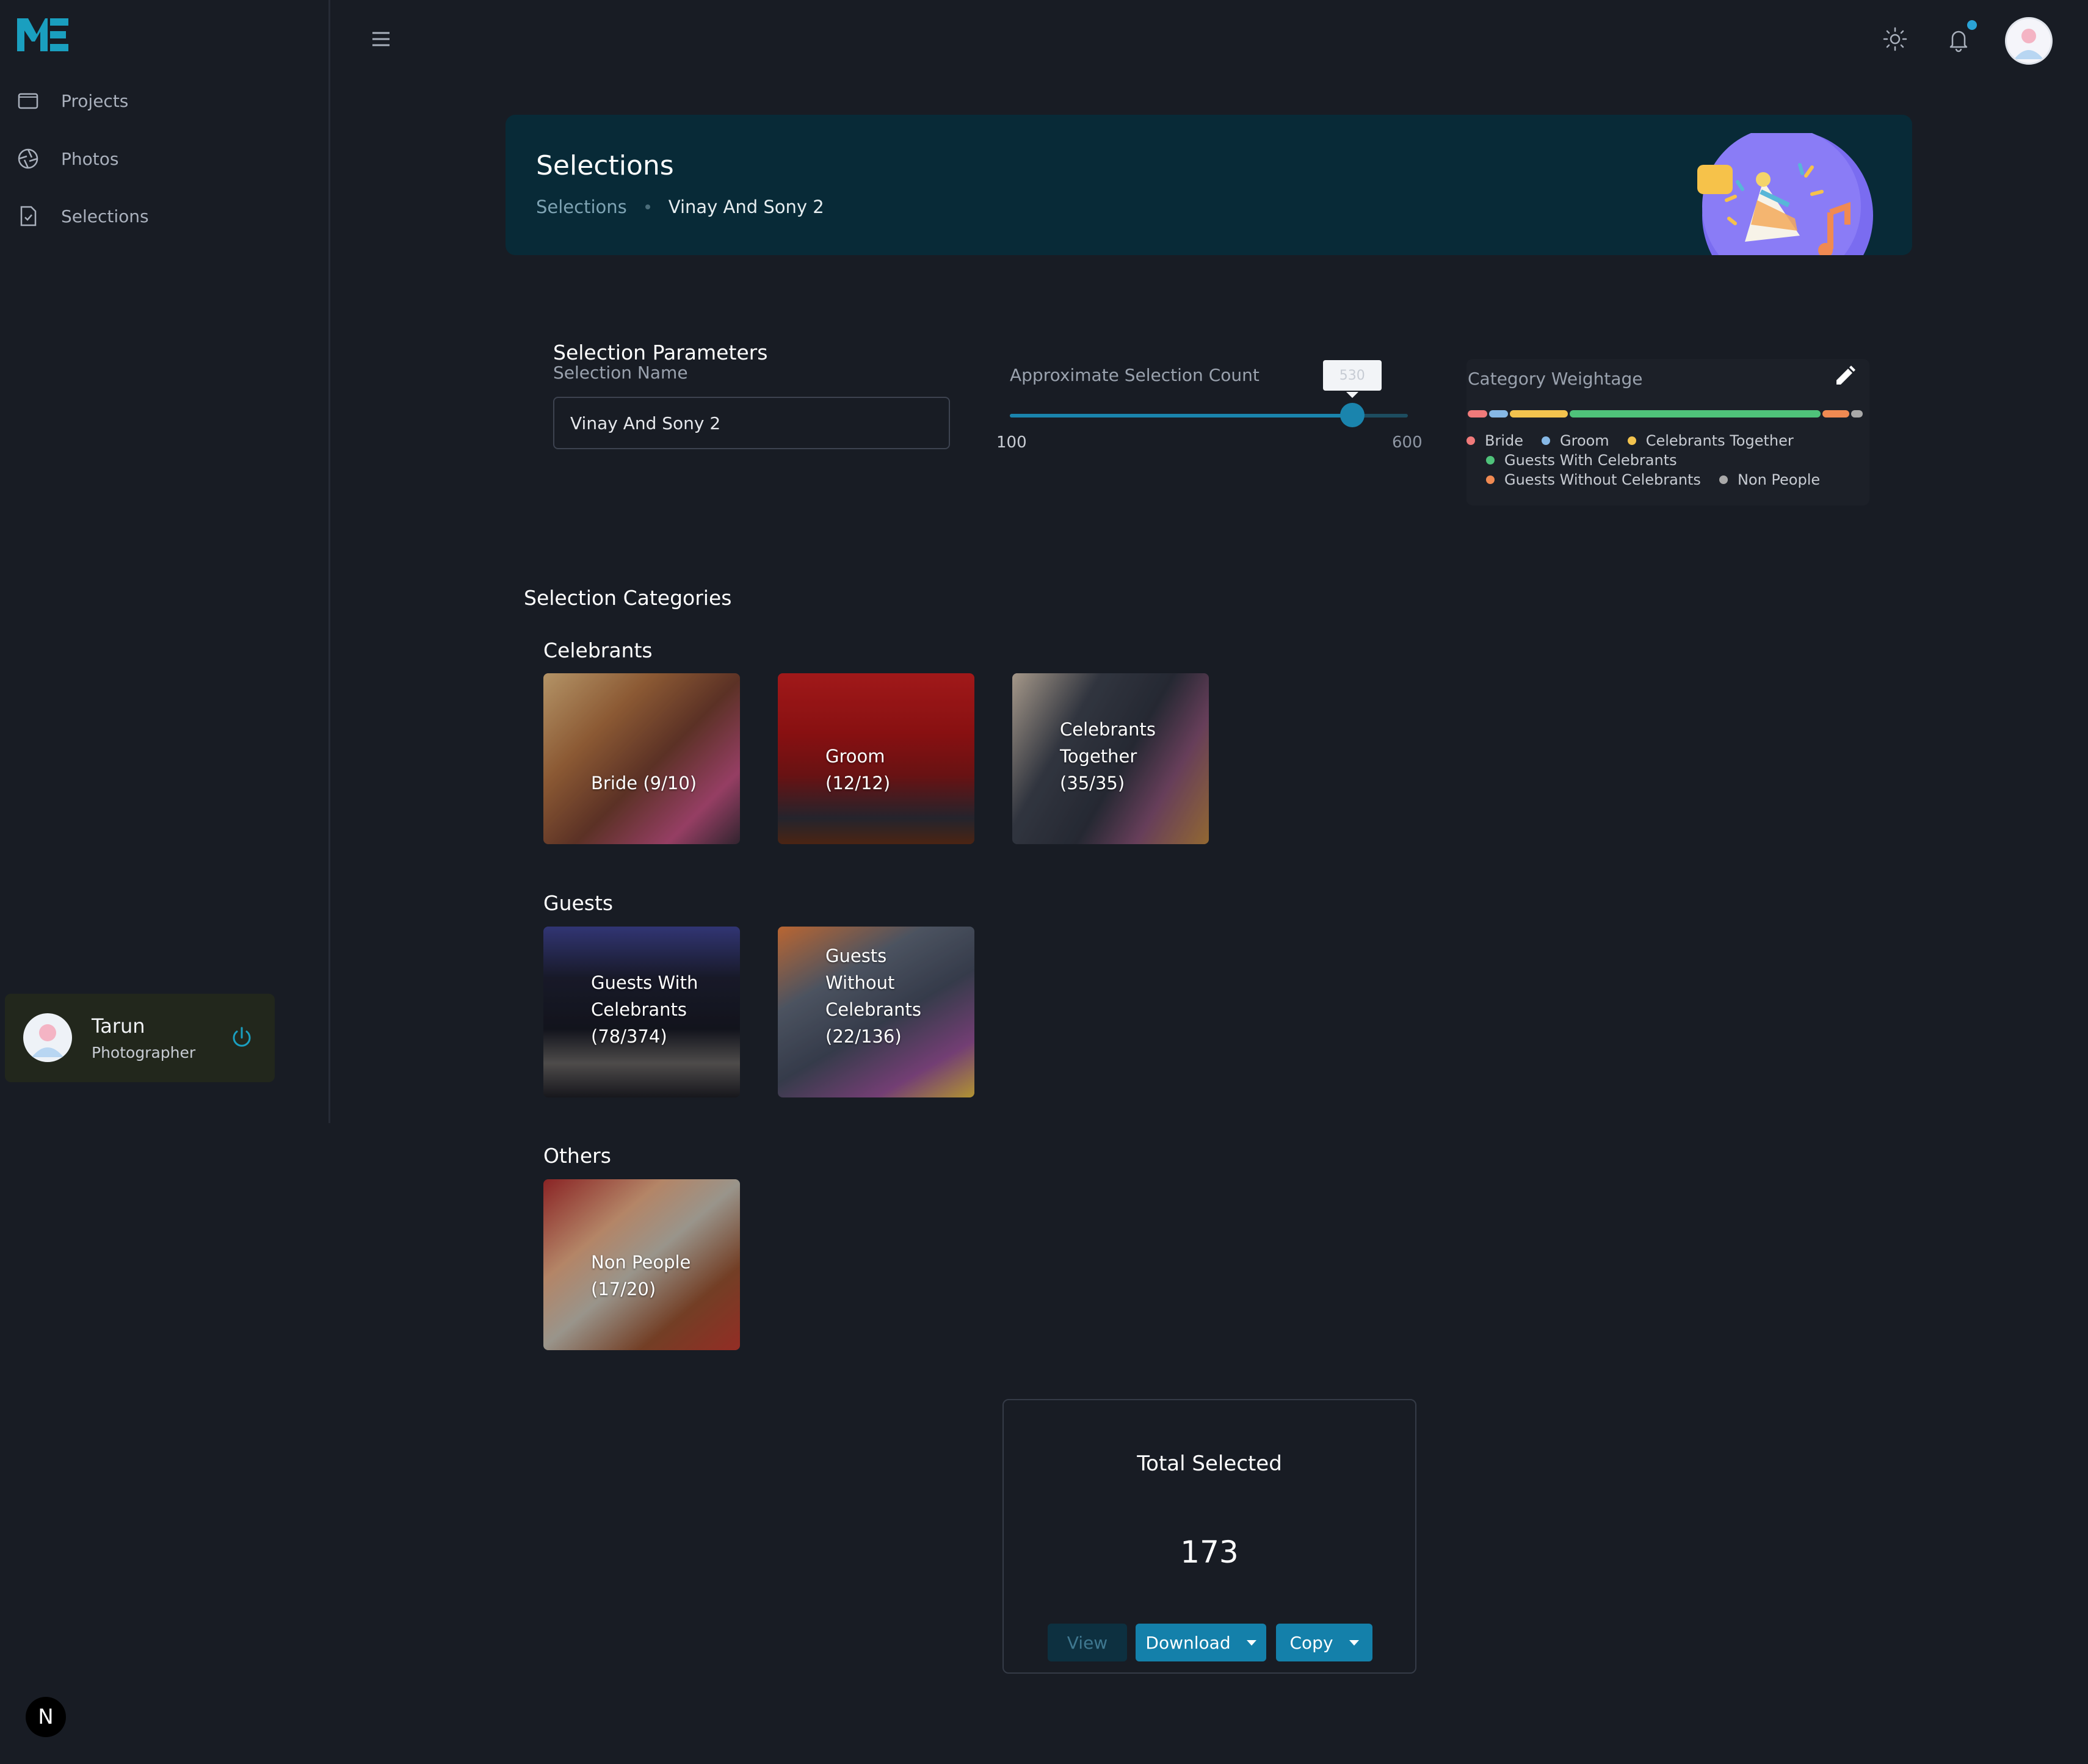  I want to click on sun-icon, so click(1895, 39).